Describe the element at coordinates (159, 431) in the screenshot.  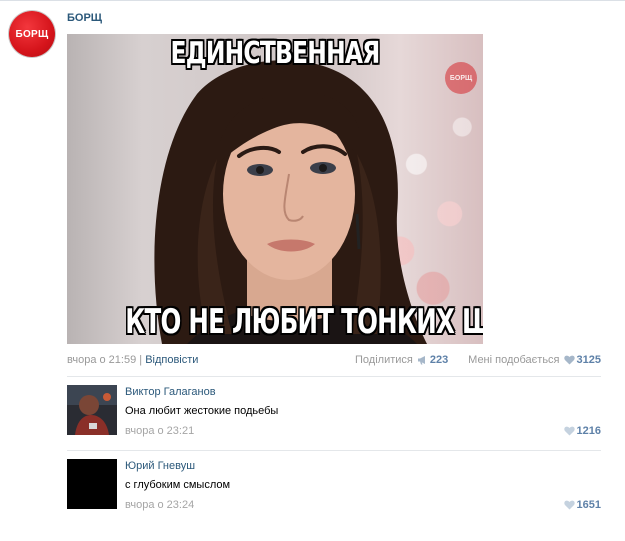
I see `comment-date: вчора о 23:21` at that location.